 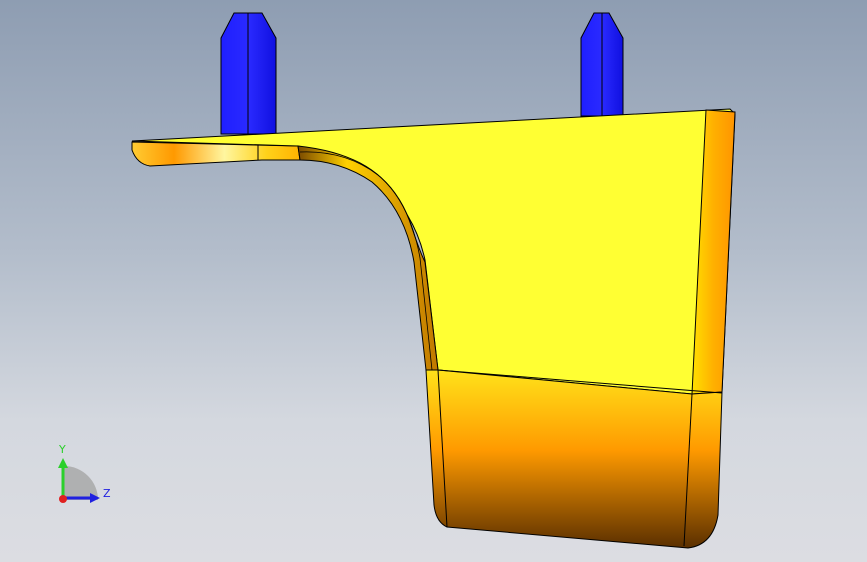 I want to click on y-axis-arrow, so click(x=63, y=463).